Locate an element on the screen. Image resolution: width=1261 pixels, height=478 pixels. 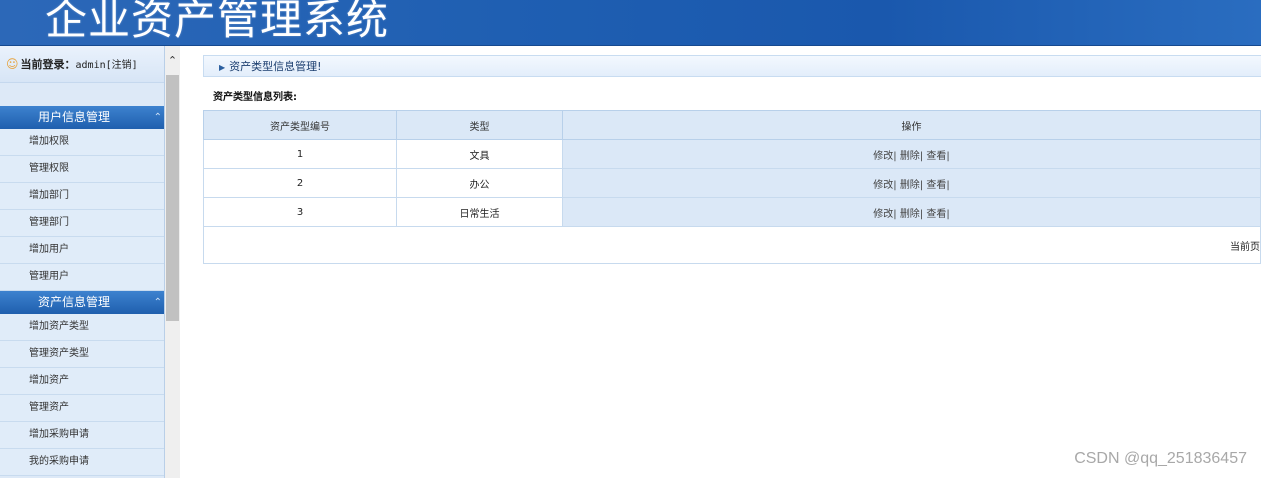
pager-row: 当前页 is located at coordinates (732, 245).